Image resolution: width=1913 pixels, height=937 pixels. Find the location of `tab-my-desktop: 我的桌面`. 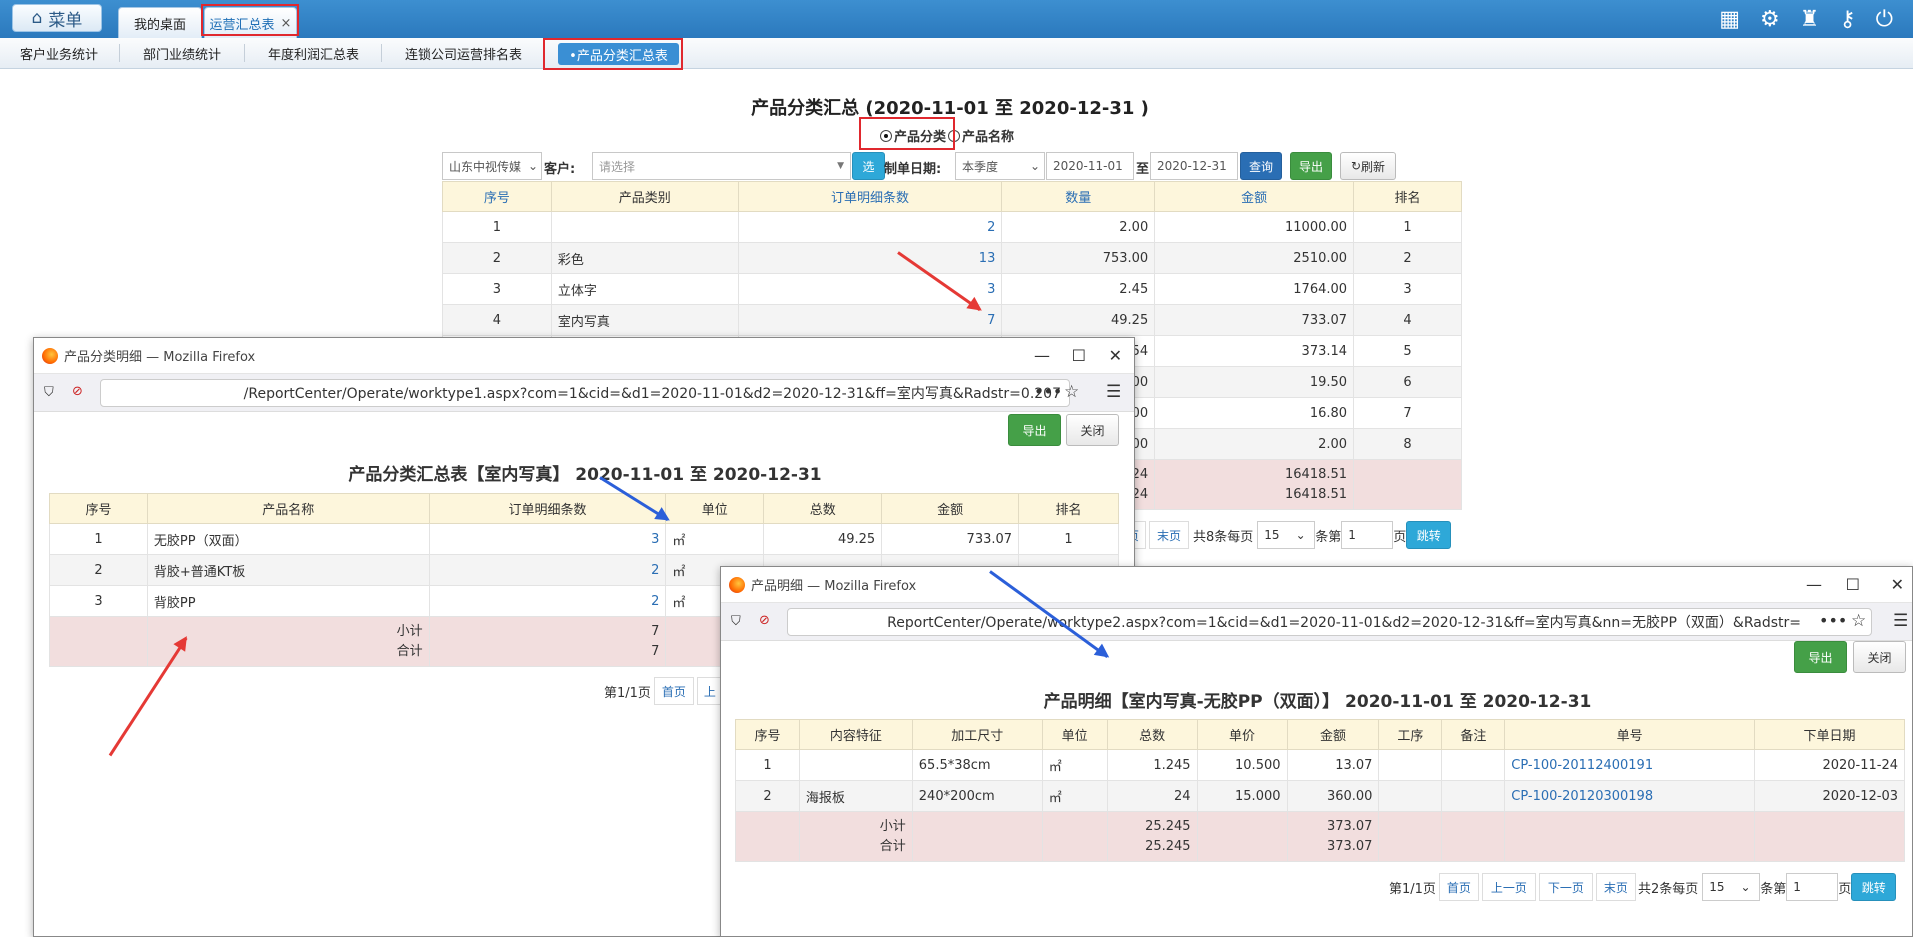

tab-my-desktop: 我的桌面 is located at coordinates (160, 22).